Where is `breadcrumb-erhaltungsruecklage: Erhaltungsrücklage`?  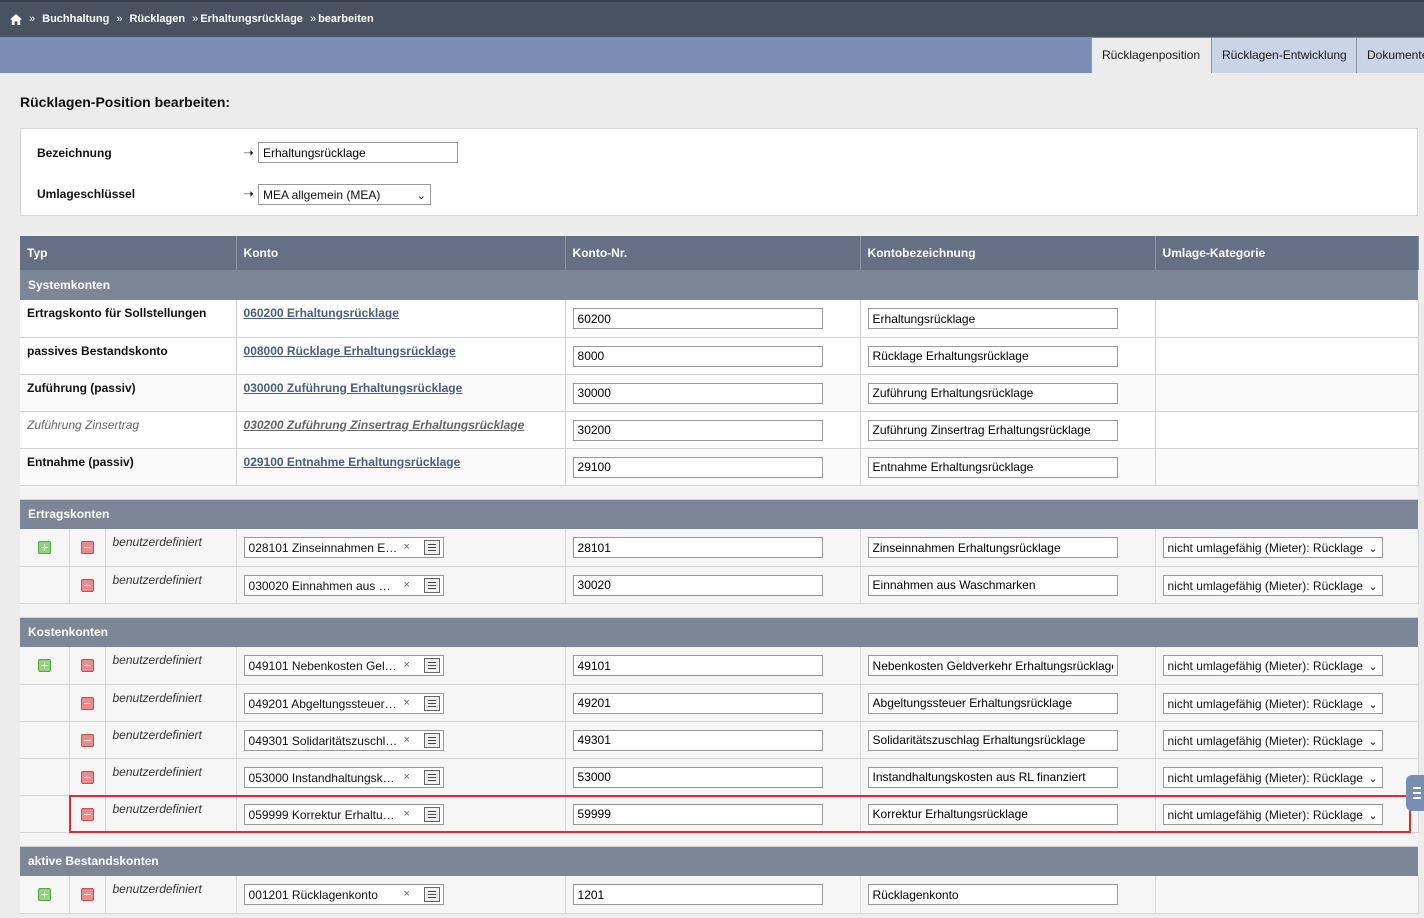
breadcrumb-erhaltungsruecklage: Erhaltungsrücklage is located at coordinates (251, 19).